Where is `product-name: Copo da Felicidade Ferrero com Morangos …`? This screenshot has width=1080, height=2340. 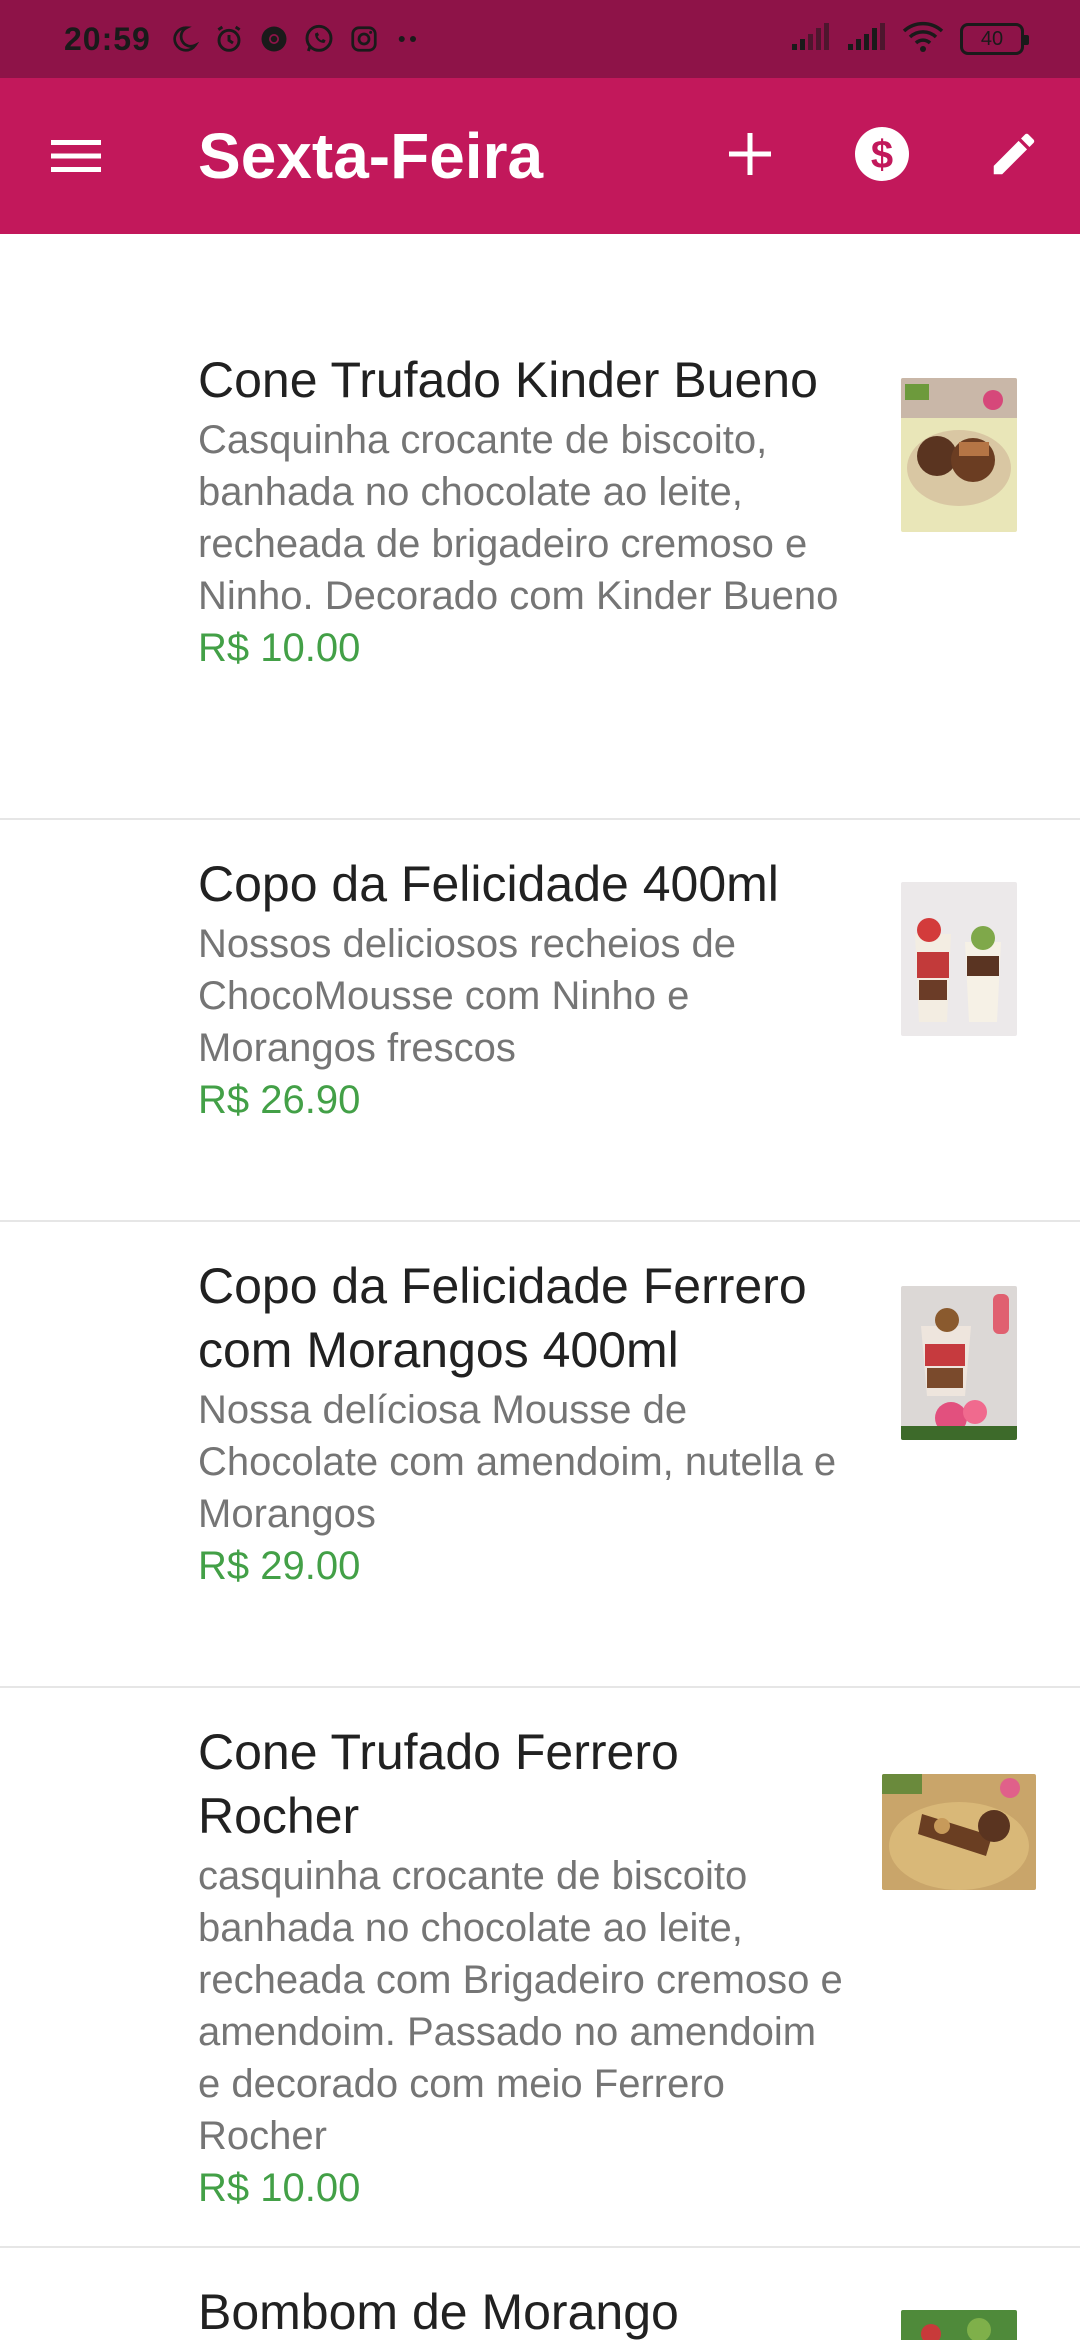 product-name: Copo da Felicidade Ferrero com Morangos … is located at coordinates (502, 1318).